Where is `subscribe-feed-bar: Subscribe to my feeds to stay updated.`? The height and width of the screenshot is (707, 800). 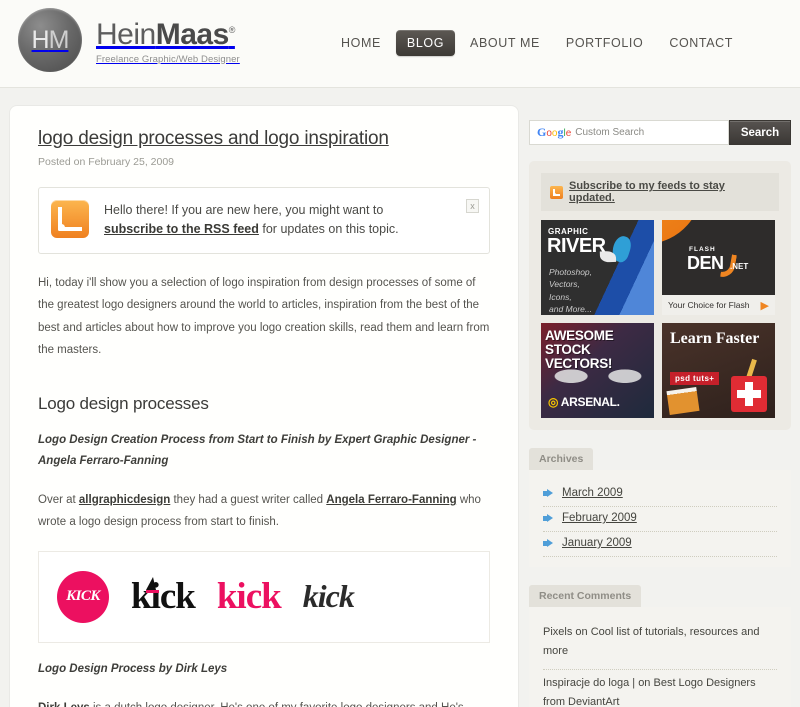 subscribe-feed-bar: Subscribe to my feeds to stay updated. is located at coordinates (660, 192).